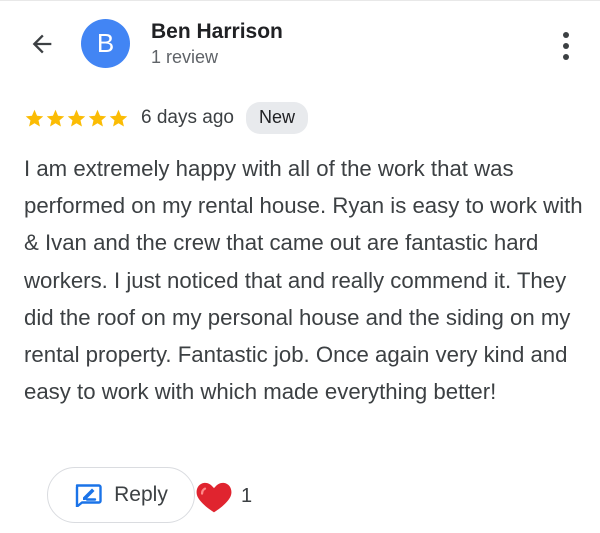 The image size is (600, 533). What do you see at coordinates (185, 57) in the screenshot?
I see `reviewer-review-count: 1 review` at bounding box center [185, 57].